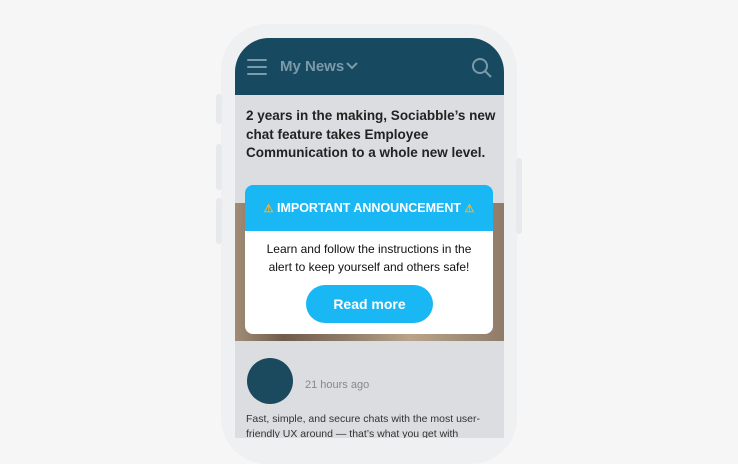 The height and width of the screenshot is (464, 738). Describe the element at coordinates (369, 66) in the screenshot. I see `app-top-bar: My News` at that location.